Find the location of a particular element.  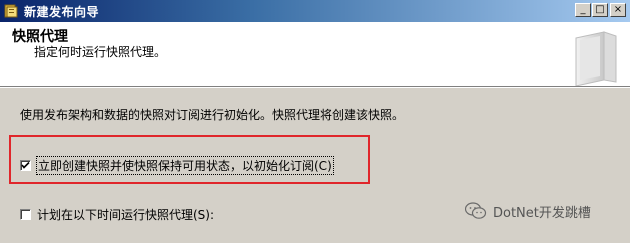

wizard-app-icon is located at coordinates (11, 10).